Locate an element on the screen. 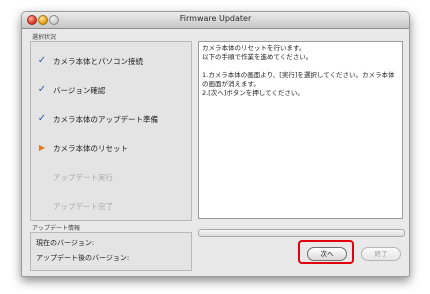 The width and height of the screenshot is (430, 294). title-bar: Firmware Updater is located at coordinates (215, 20).